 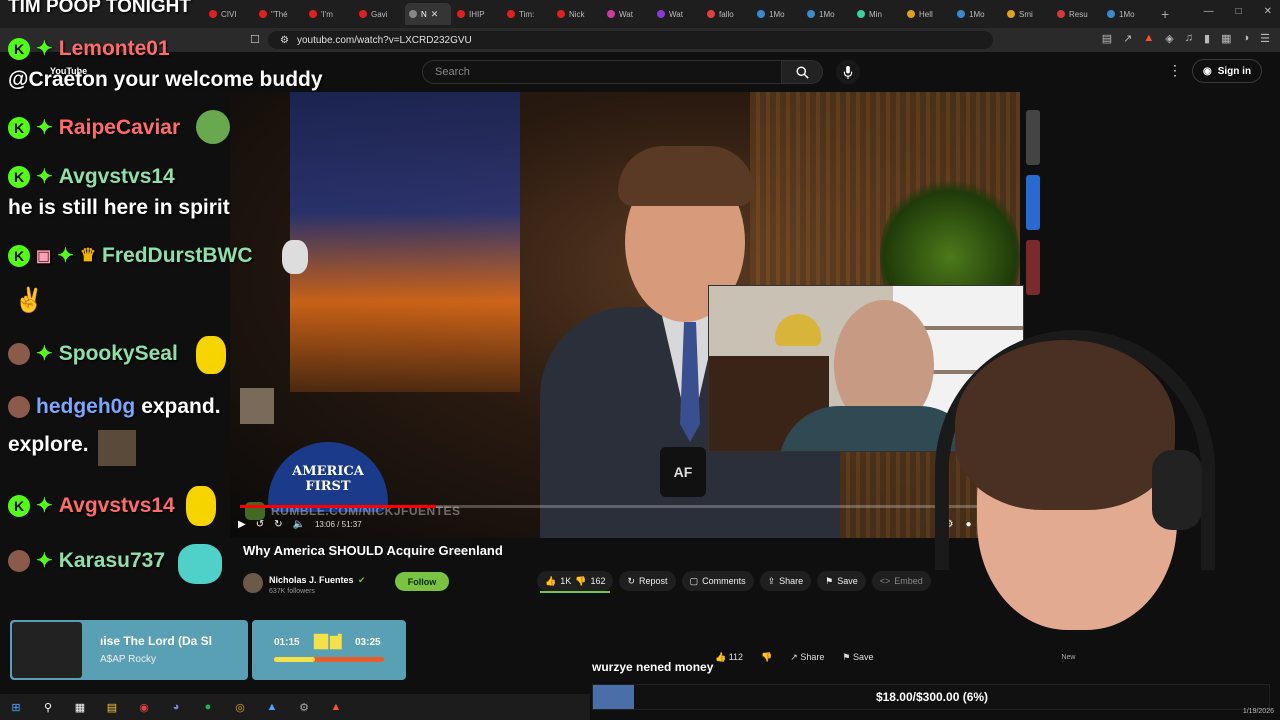 I want to click on kick-badge-icon: K, so click(x=19, y=505).